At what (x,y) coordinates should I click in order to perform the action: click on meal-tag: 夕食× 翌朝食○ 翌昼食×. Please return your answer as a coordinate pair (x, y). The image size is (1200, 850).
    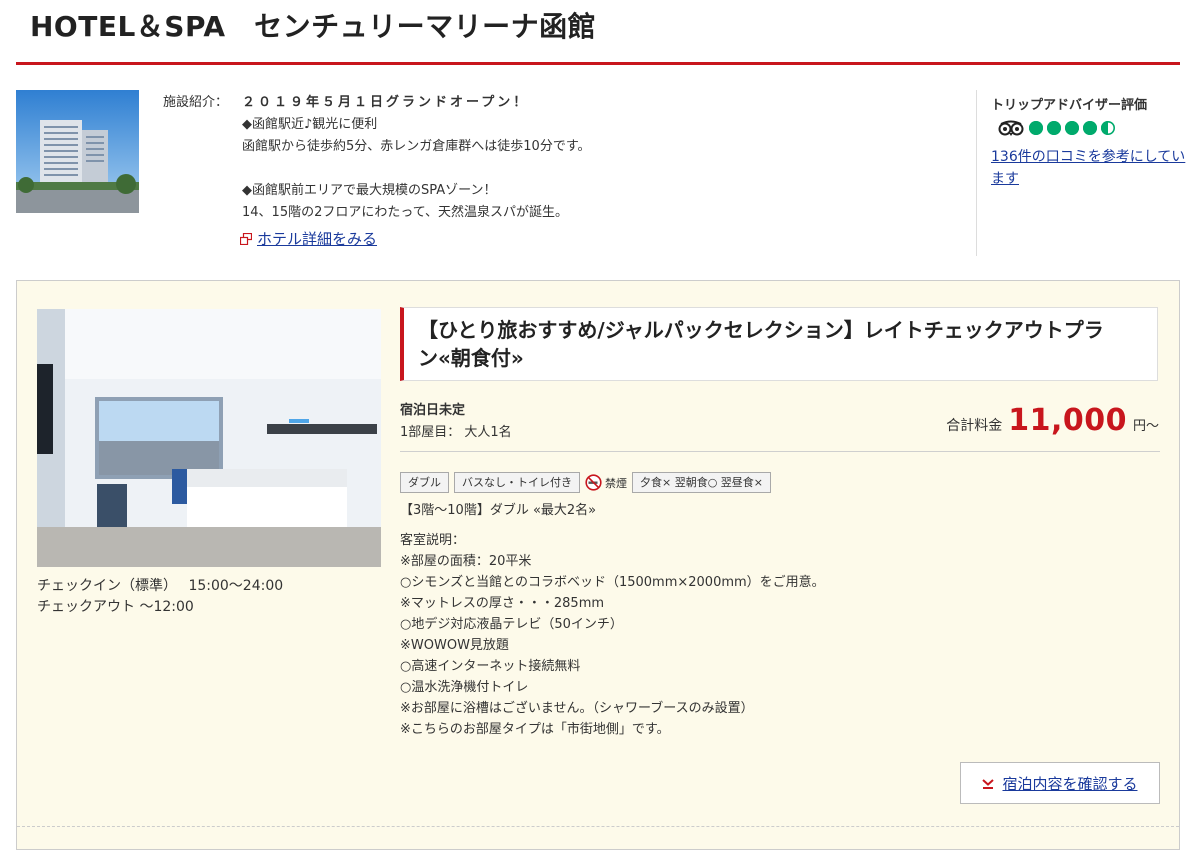
    Looking at the image, I should click on (702, 482).